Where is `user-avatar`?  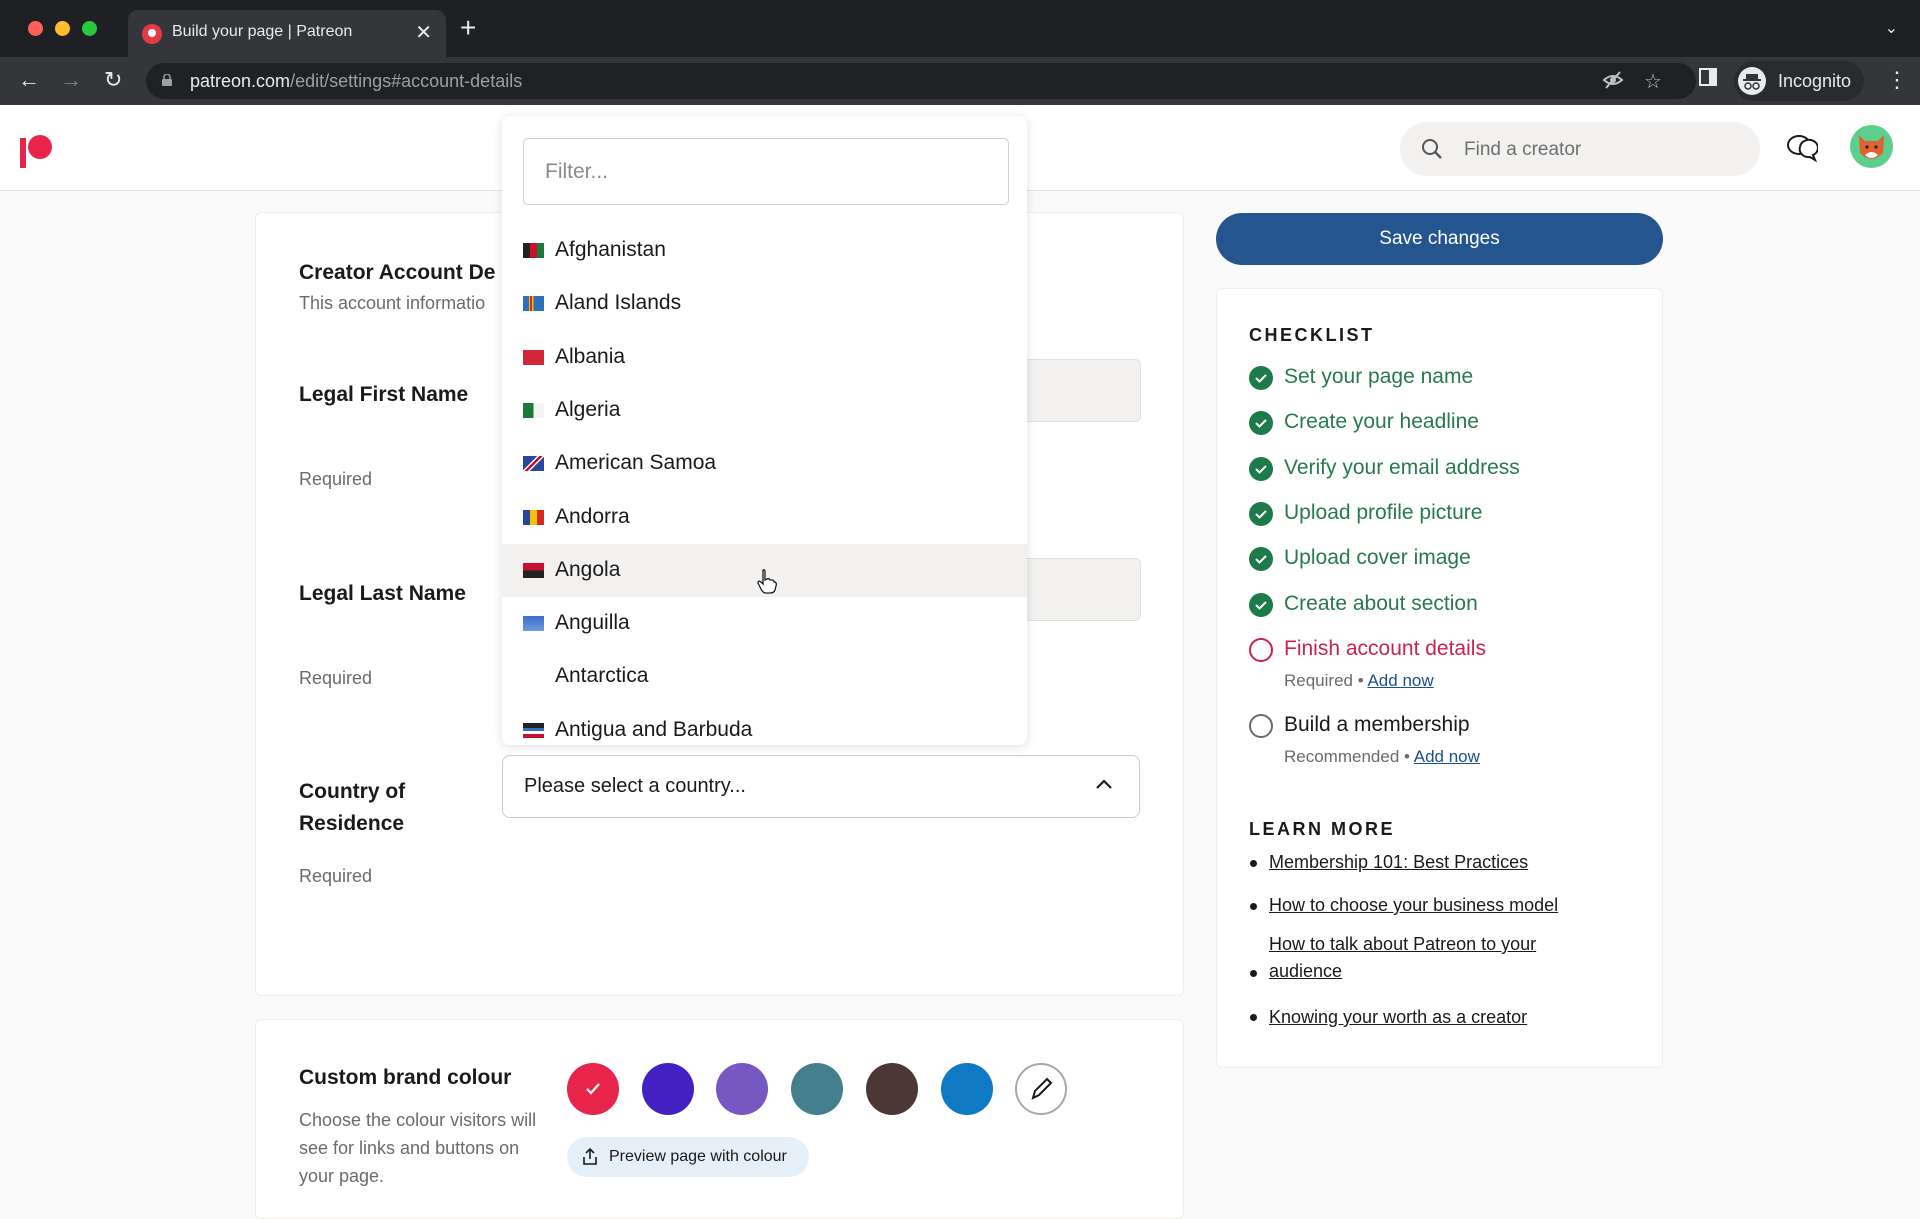
user-avatar is located at coordinates (1871, 146).